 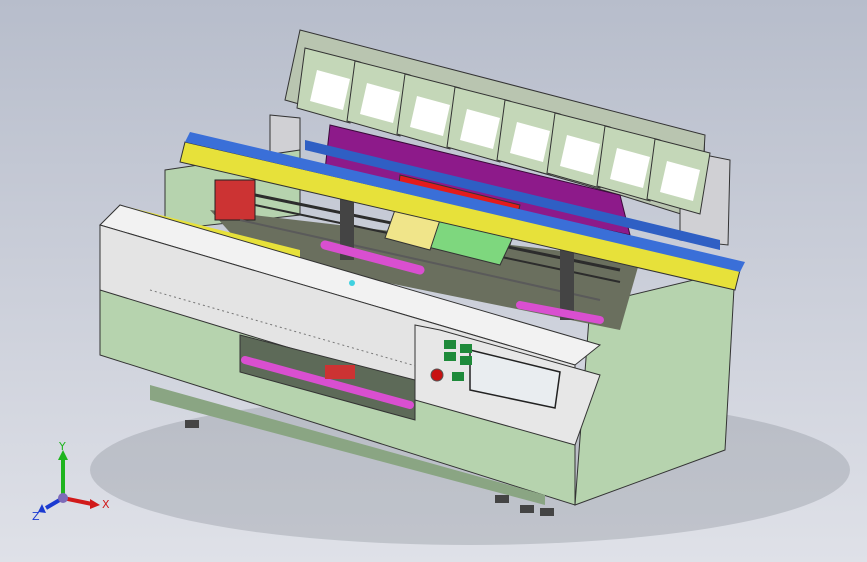 I want to click on triad-x-label: X, so click(x=106, y=504).